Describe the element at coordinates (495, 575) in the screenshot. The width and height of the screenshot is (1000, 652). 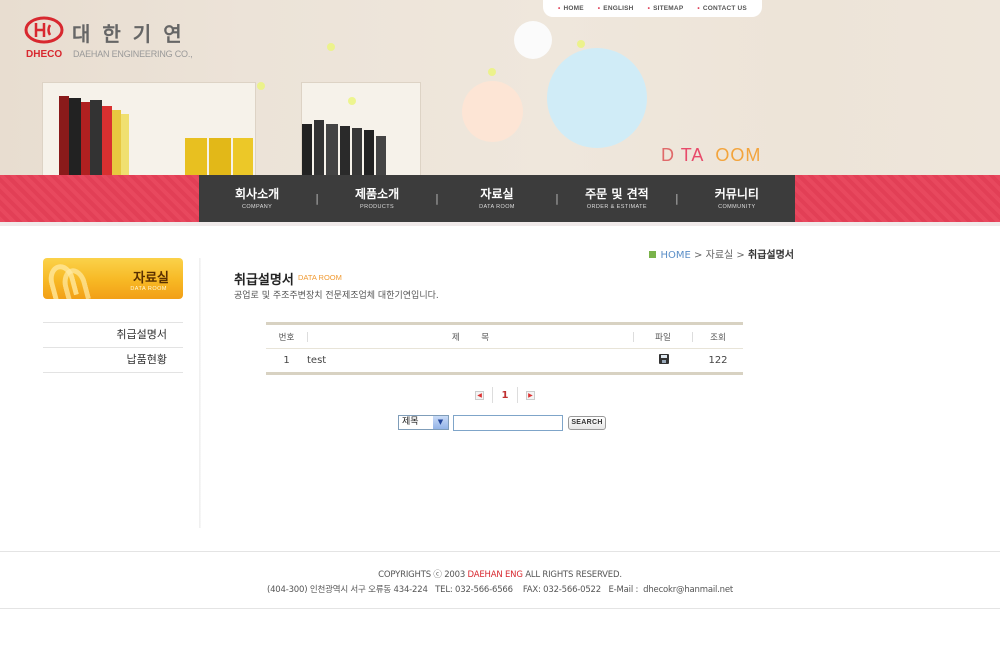
I see `footer-company-name: DAEHAN ENG` at that location.